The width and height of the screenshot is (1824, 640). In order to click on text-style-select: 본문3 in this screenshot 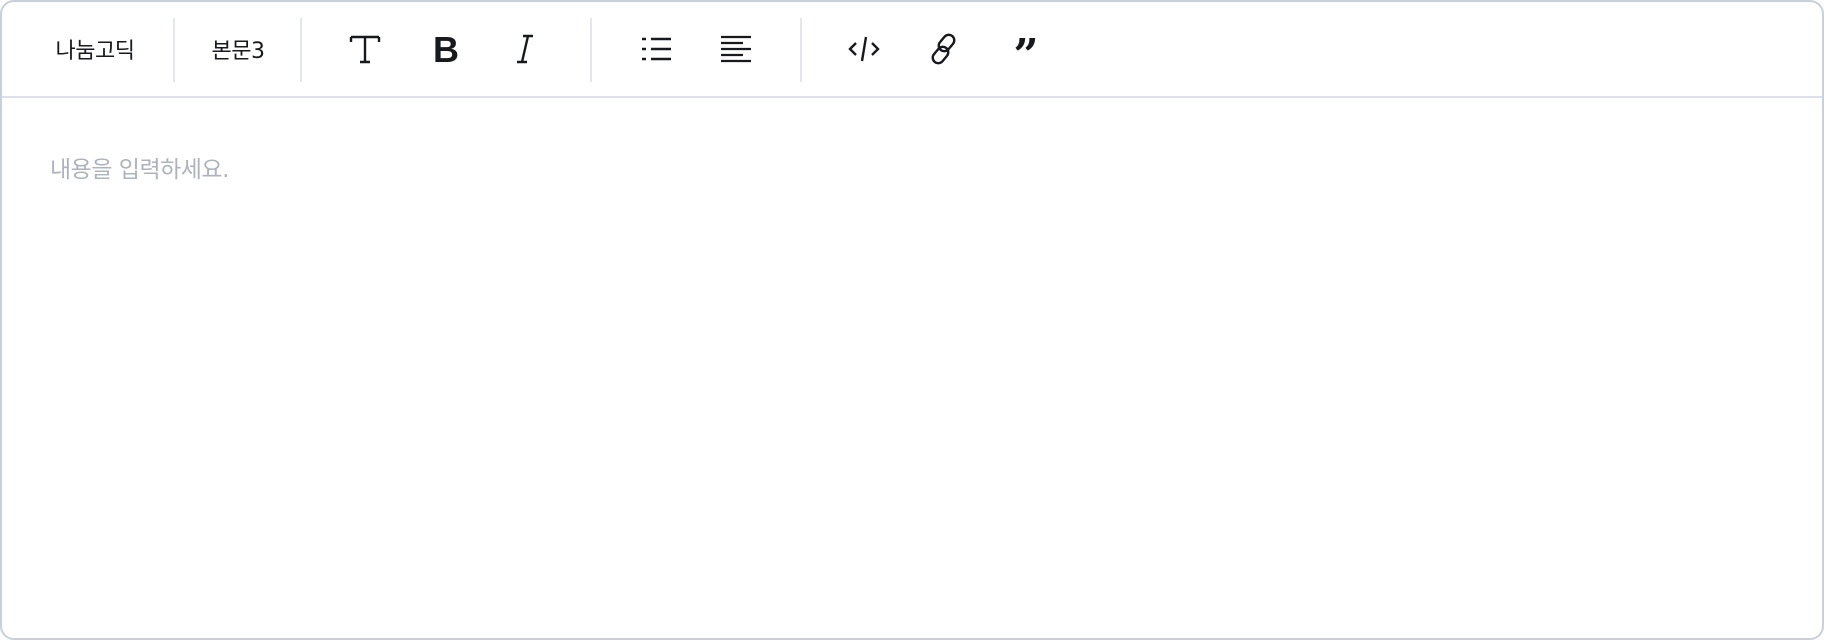, I will do `click(238, 49)`.